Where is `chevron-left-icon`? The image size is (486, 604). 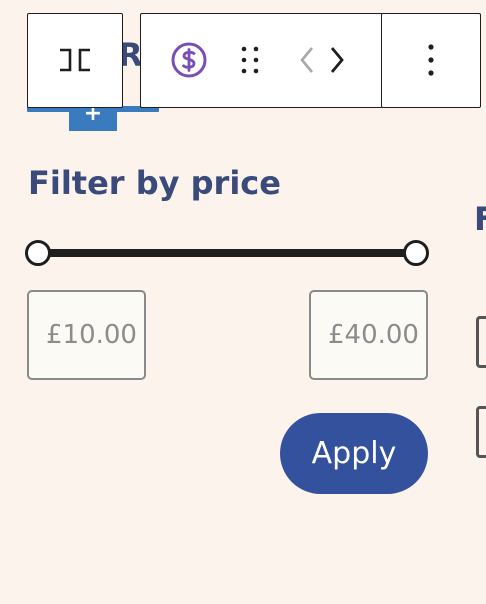
chevron-left-icon is located at coordinates (306, 60).